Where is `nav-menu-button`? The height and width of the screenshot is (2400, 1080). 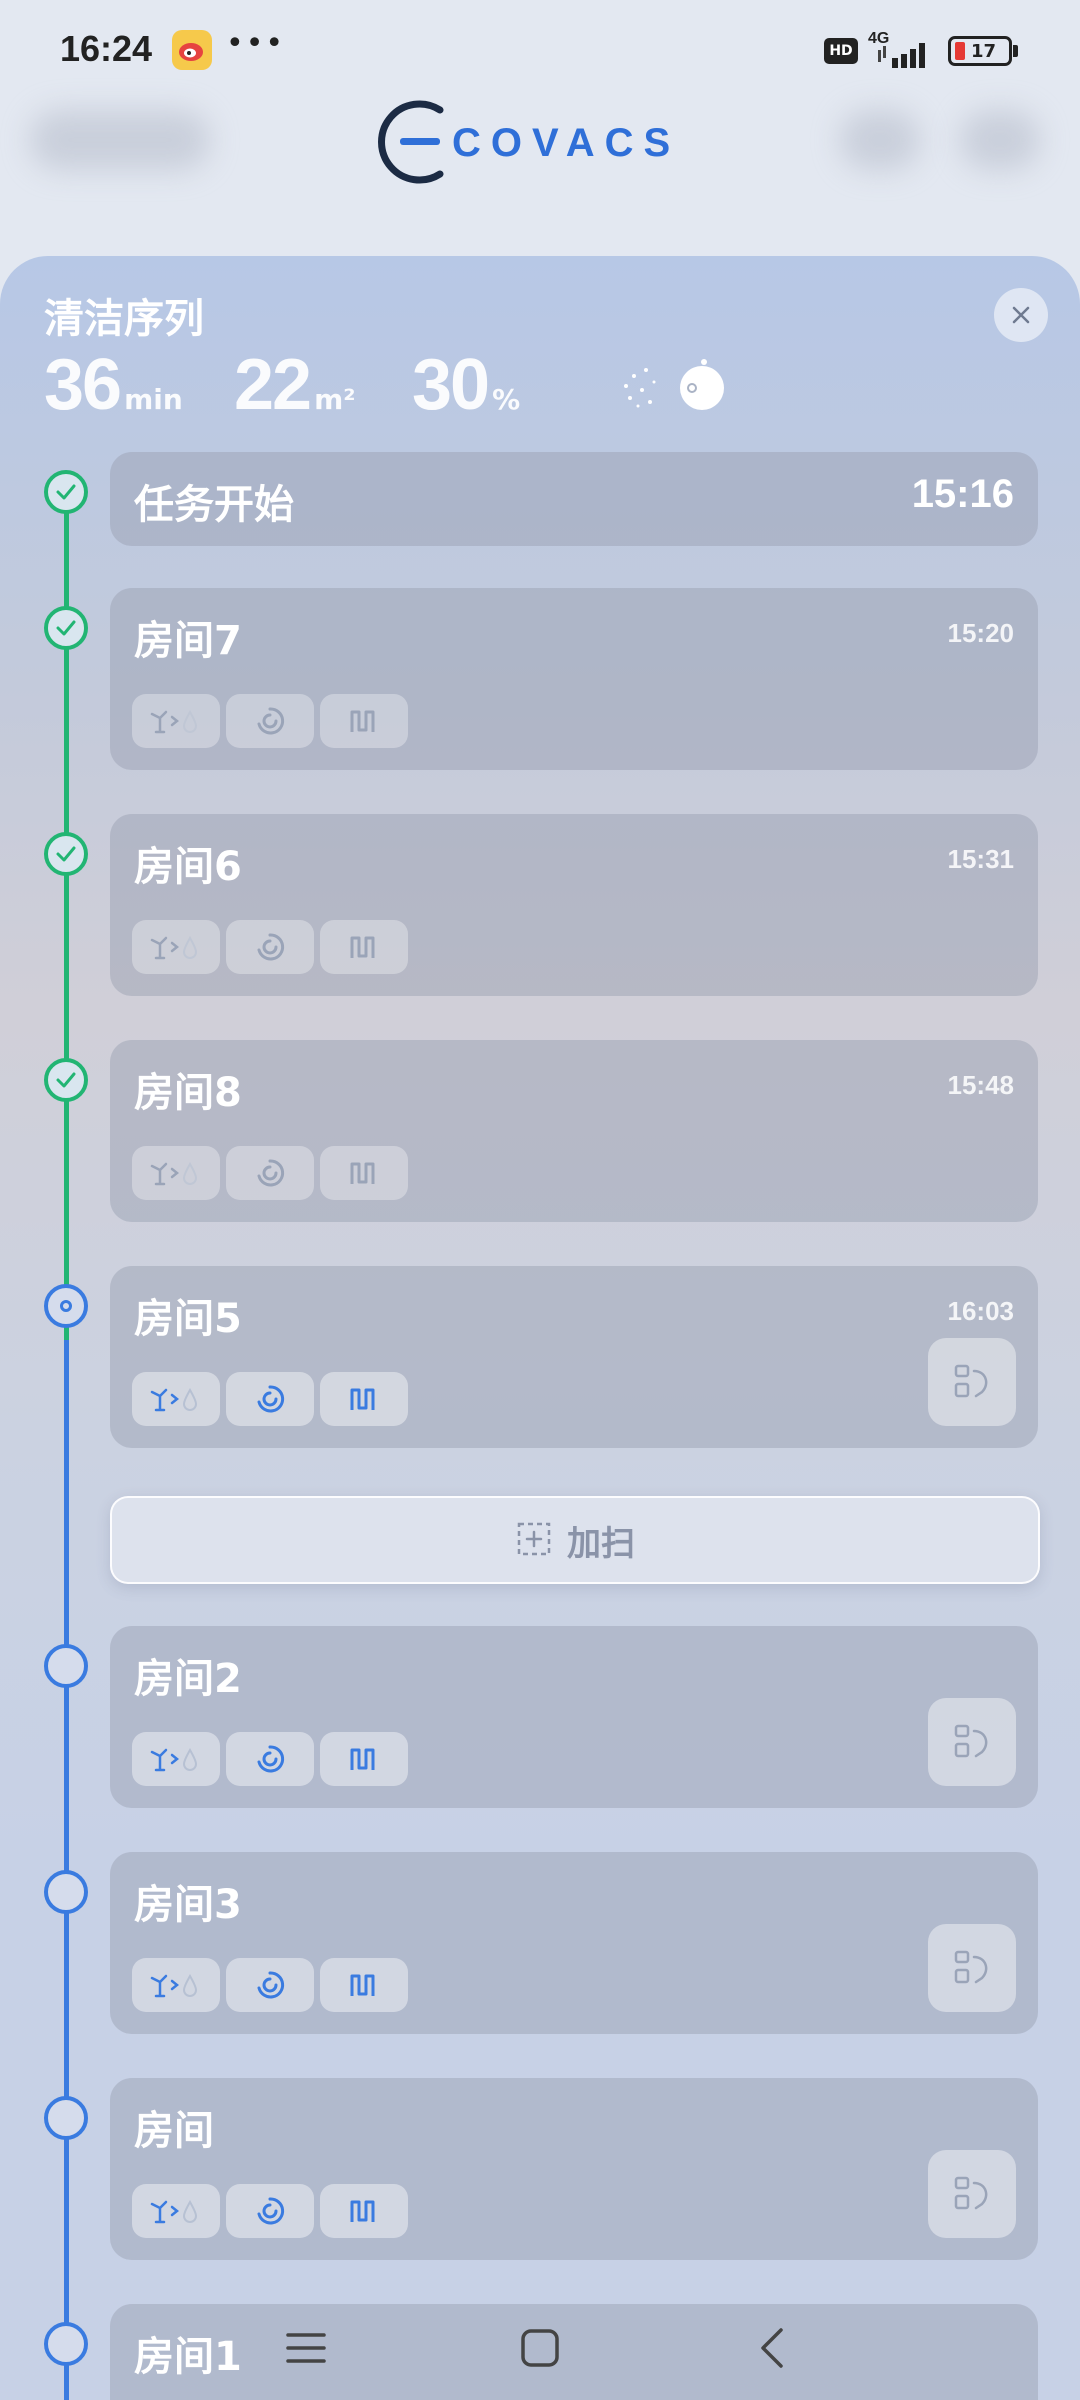 nav-menu-button is located at coordinates (306, 2348).